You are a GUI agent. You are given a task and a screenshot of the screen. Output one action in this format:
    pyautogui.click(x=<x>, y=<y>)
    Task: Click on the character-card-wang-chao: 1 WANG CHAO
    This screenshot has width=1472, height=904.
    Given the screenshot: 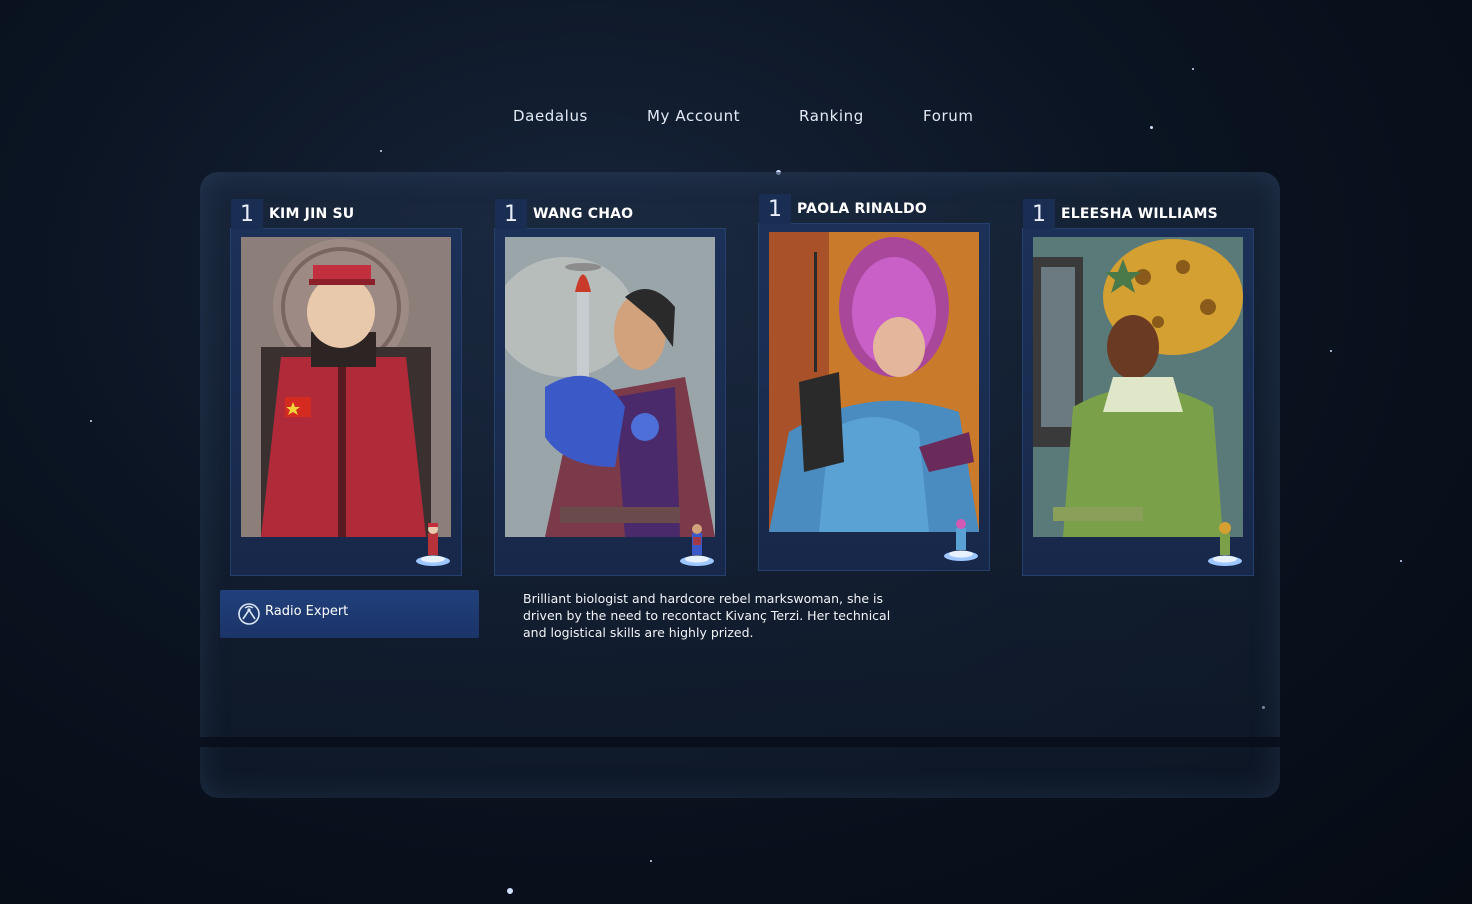 What is the action you would take?
    pyautogui.click(x=610, y=387)
    